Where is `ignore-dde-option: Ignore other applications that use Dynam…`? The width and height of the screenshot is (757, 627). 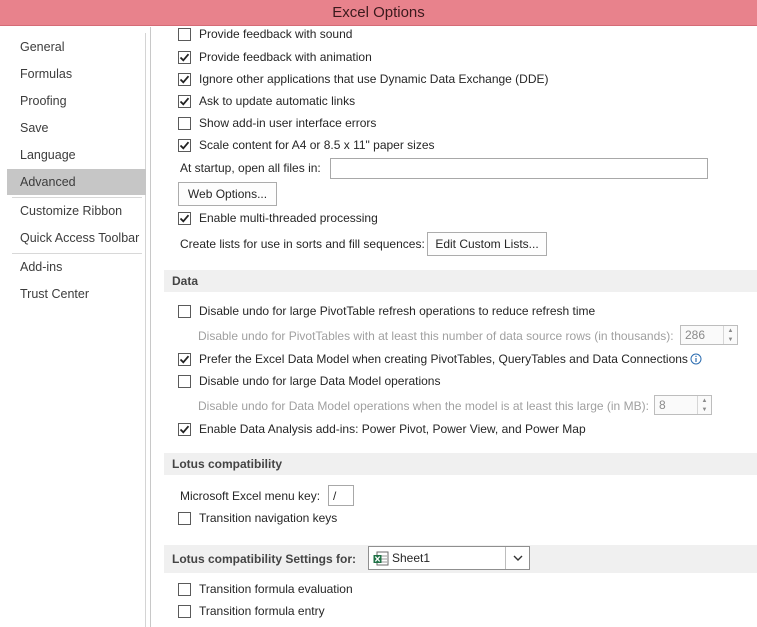
ignore-dde-option: Ignore other applications that use Dynam… is located at coordinates (363, 79).